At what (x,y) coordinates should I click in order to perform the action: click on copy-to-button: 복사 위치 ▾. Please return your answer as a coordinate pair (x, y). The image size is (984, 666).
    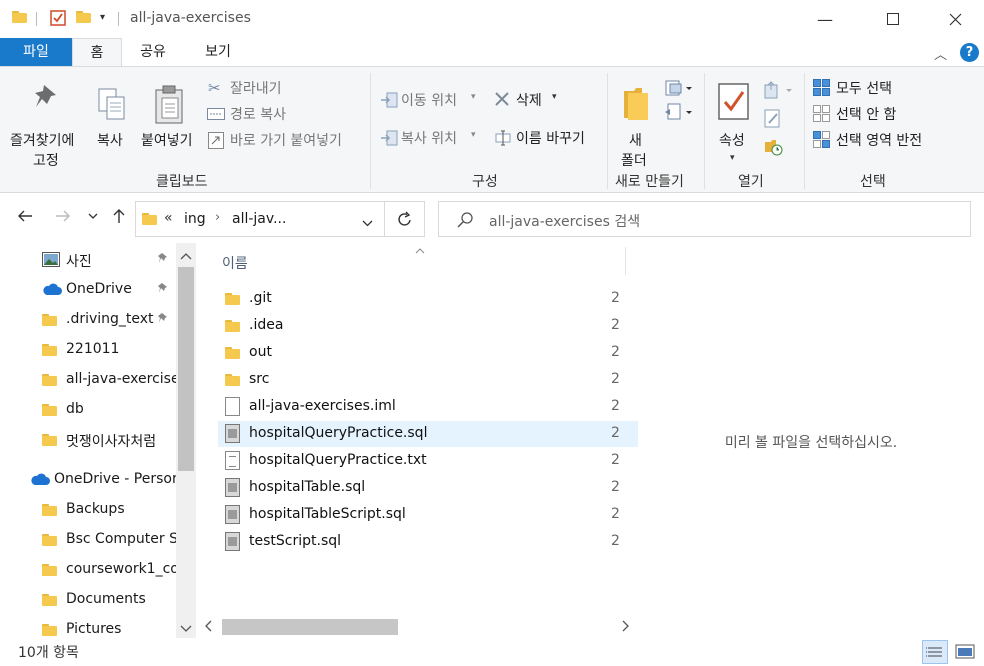
    Looking at the image, I should click on (432, 138).